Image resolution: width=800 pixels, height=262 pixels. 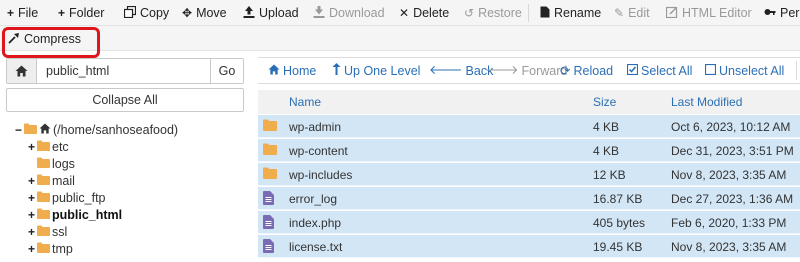 I want to click on file-modified: Dec 27, 2023, 1:36 AM, so click(x=732, y=198).